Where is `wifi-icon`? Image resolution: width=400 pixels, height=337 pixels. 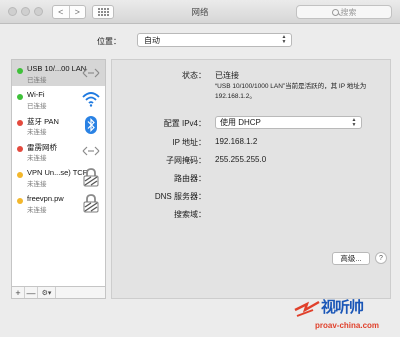
wifi-icon is located at coordinates (91, 99).